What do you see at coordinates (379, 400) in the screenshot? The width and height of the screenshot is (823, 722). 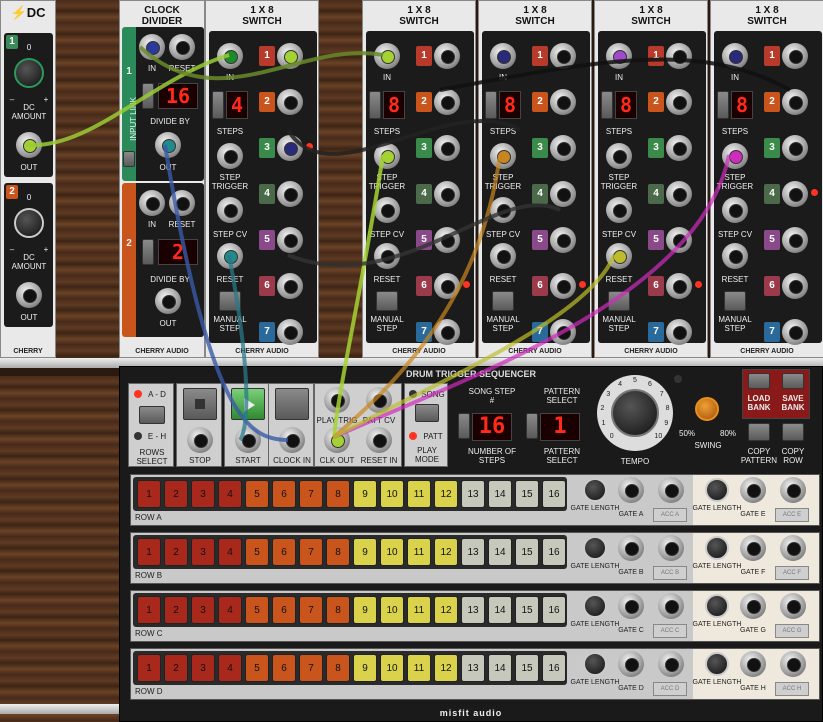 I see `patt-cv-jack` at bounding box center [379, 400].